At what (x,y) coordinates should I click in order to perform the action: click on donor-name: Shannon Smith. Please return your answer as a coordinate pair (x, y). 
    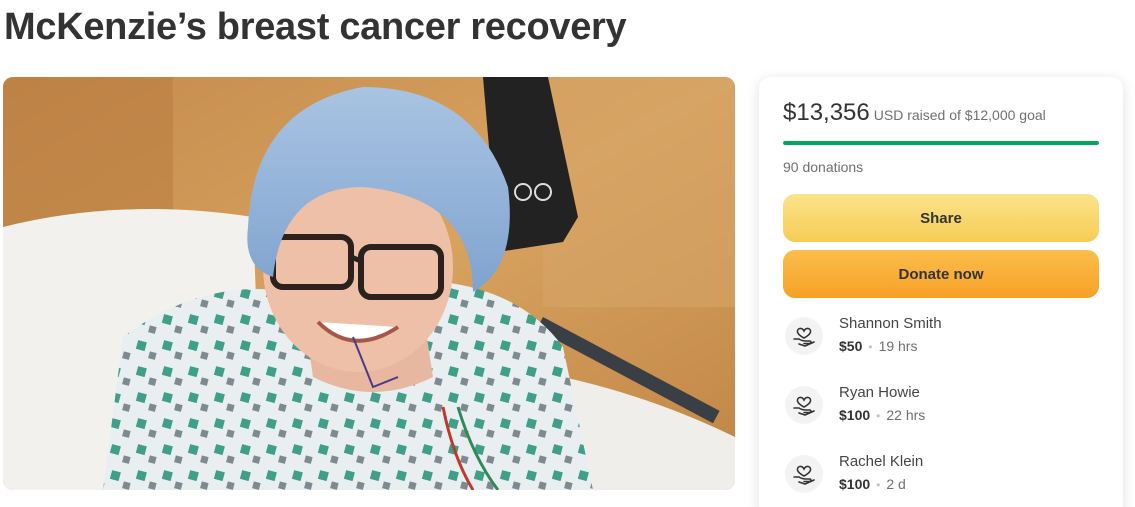
    Looking at the image, I should click on (890, 323).